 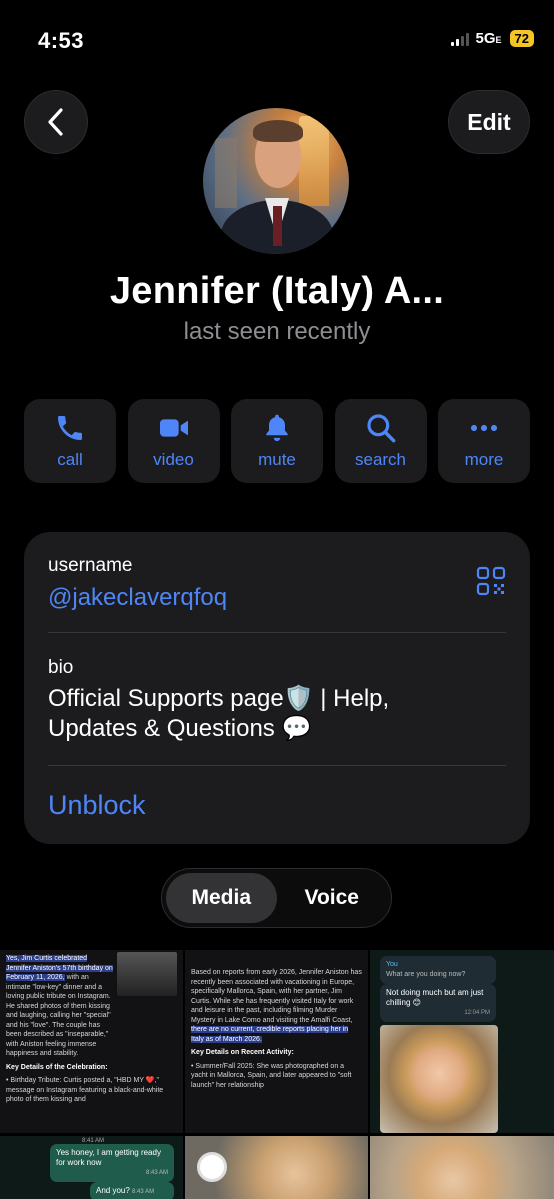 I want to click on media-tabs: Media Voice, so click(x=276, y=898).